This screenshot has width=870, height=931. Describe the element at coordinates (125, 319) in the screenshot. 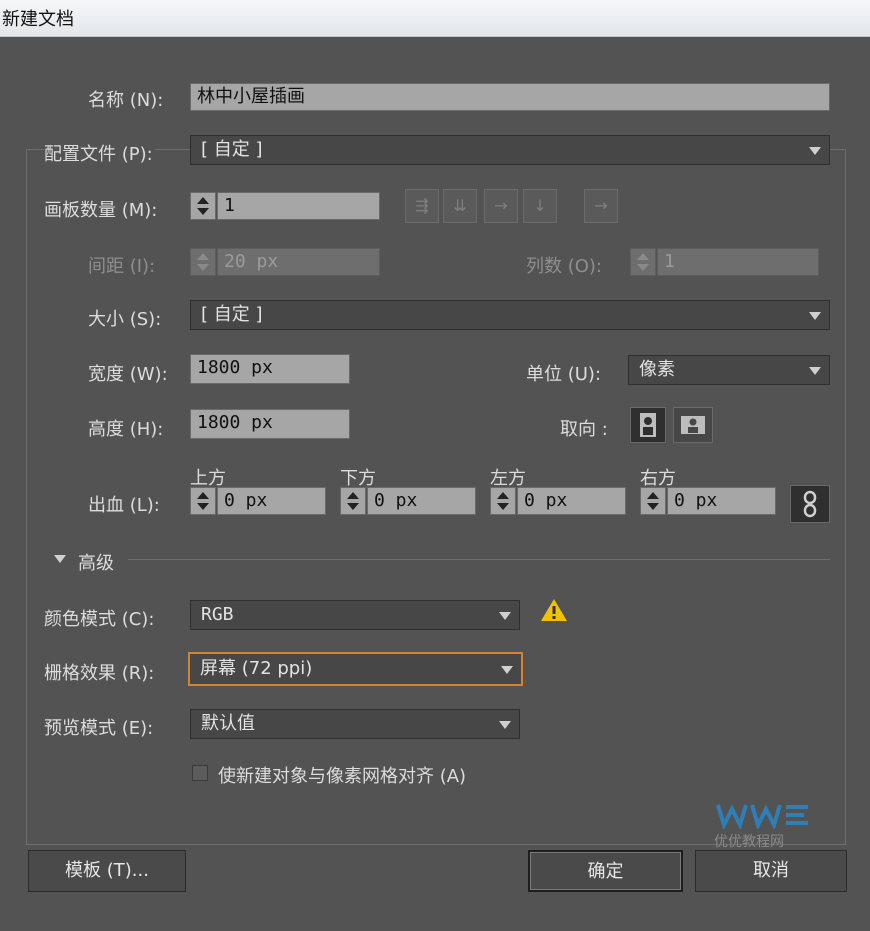

I see `size-label: 大小 (S):` at that location.